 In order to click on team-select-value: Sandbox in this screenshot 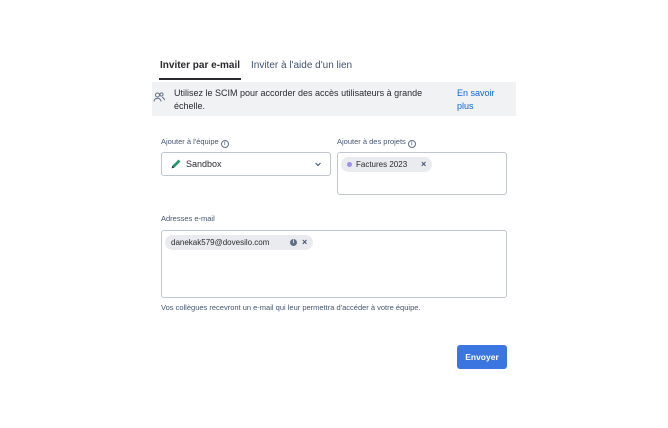, I will do `click(204, 164)`.